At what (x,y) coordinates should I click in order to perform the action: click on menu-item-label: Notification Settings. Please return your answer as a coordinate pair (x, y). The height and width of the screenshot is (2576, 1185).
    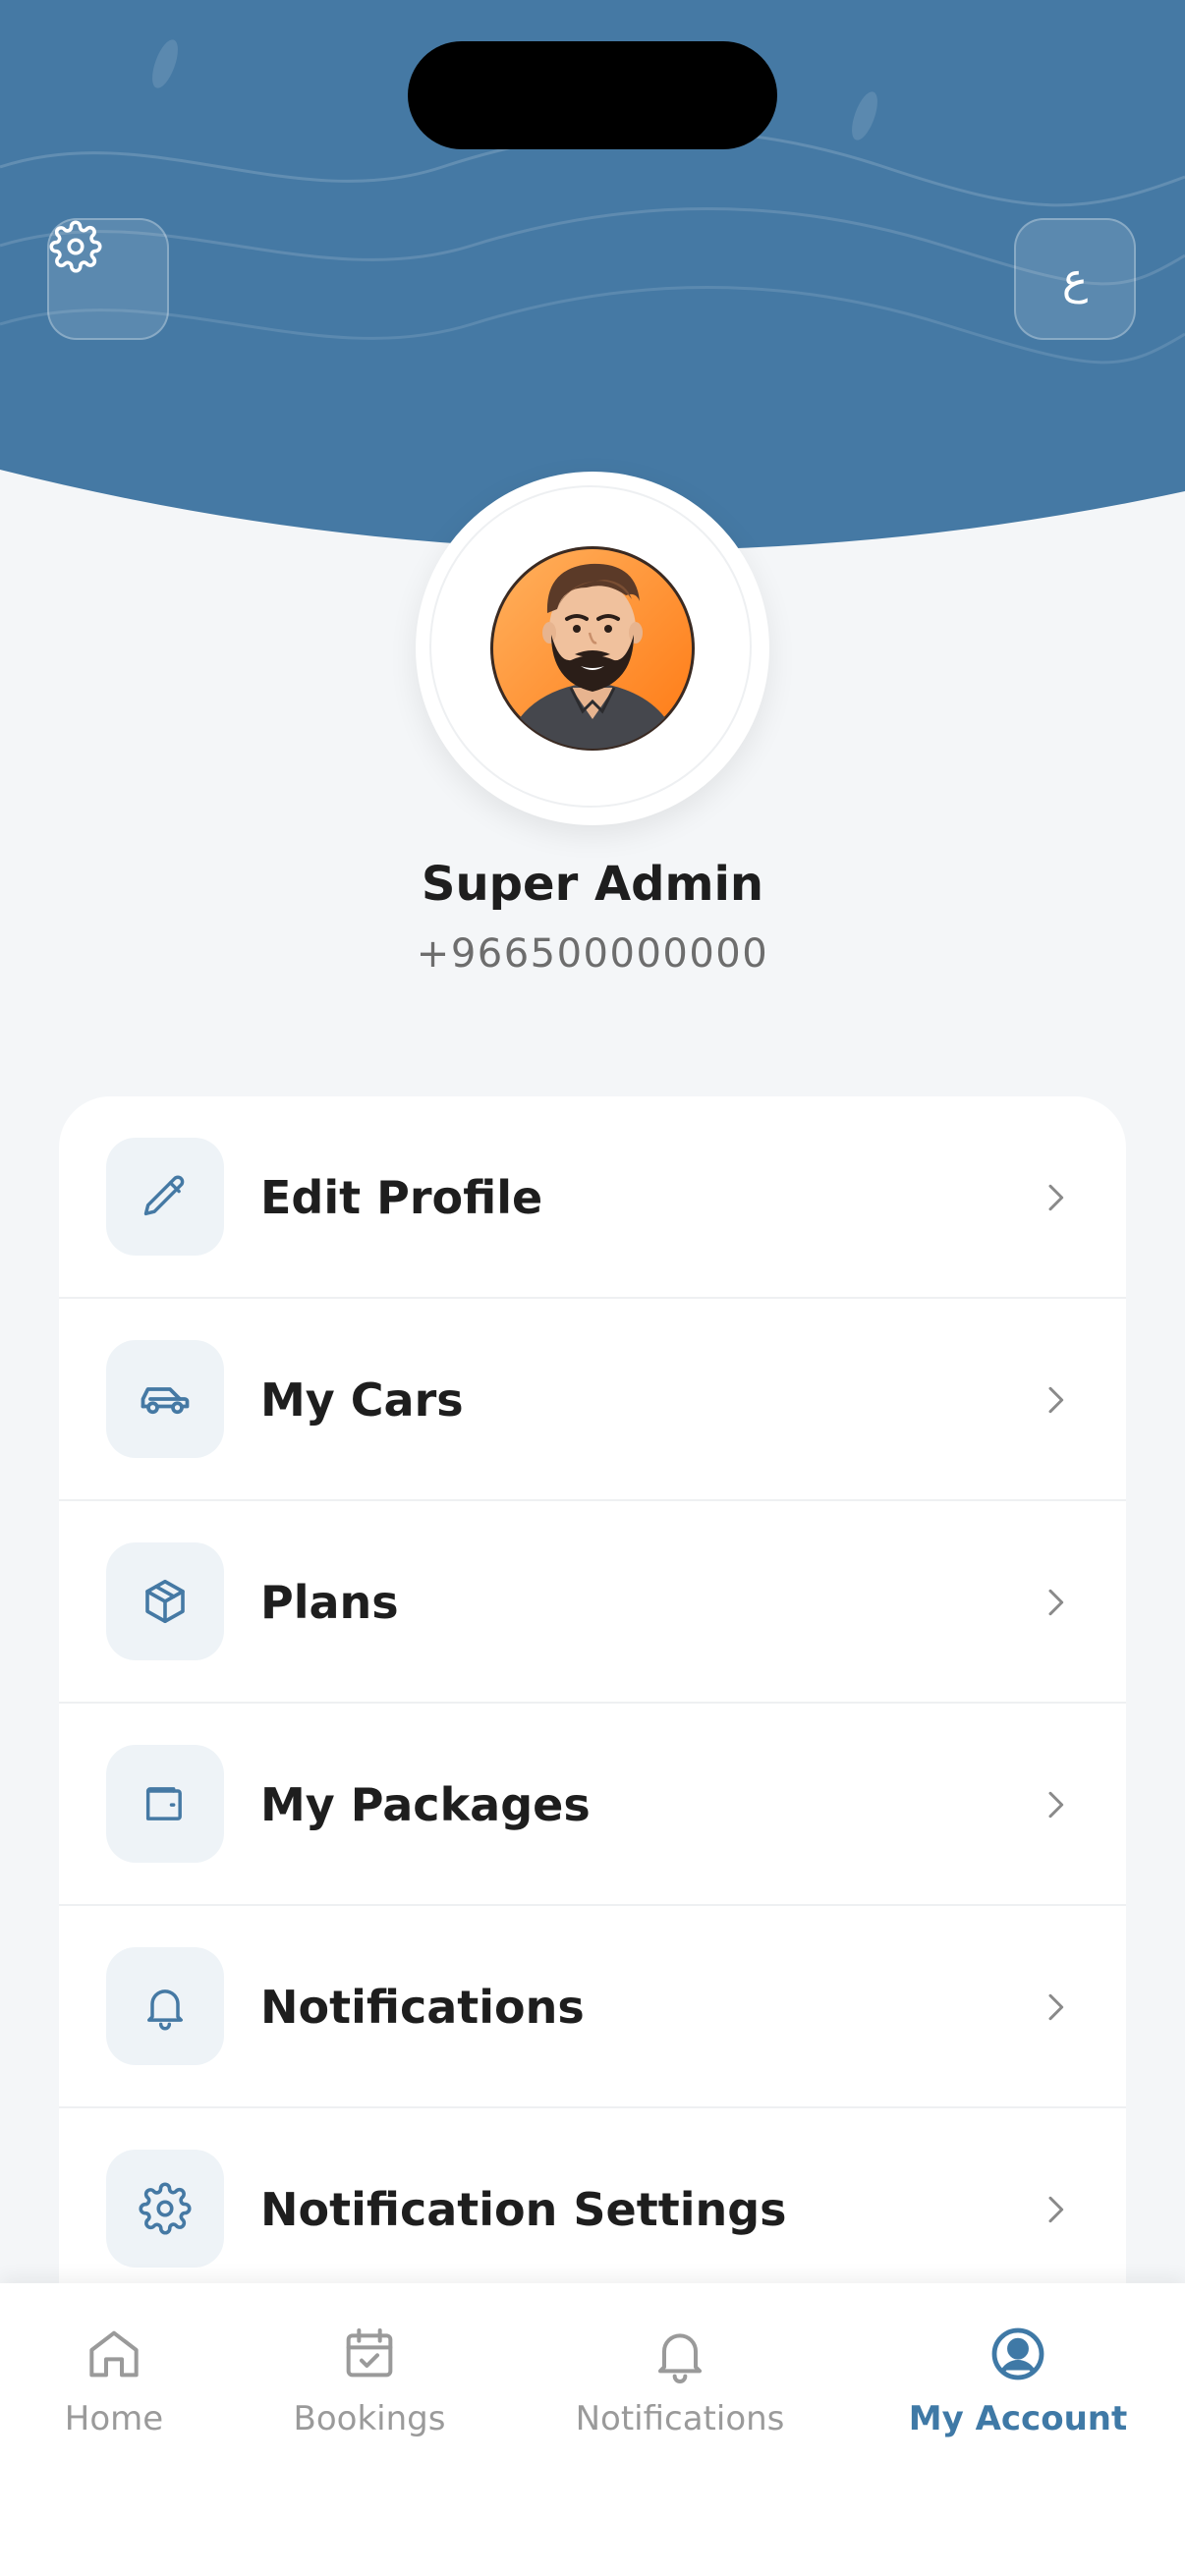
    Looking at the image, I should click on (523, 2209).